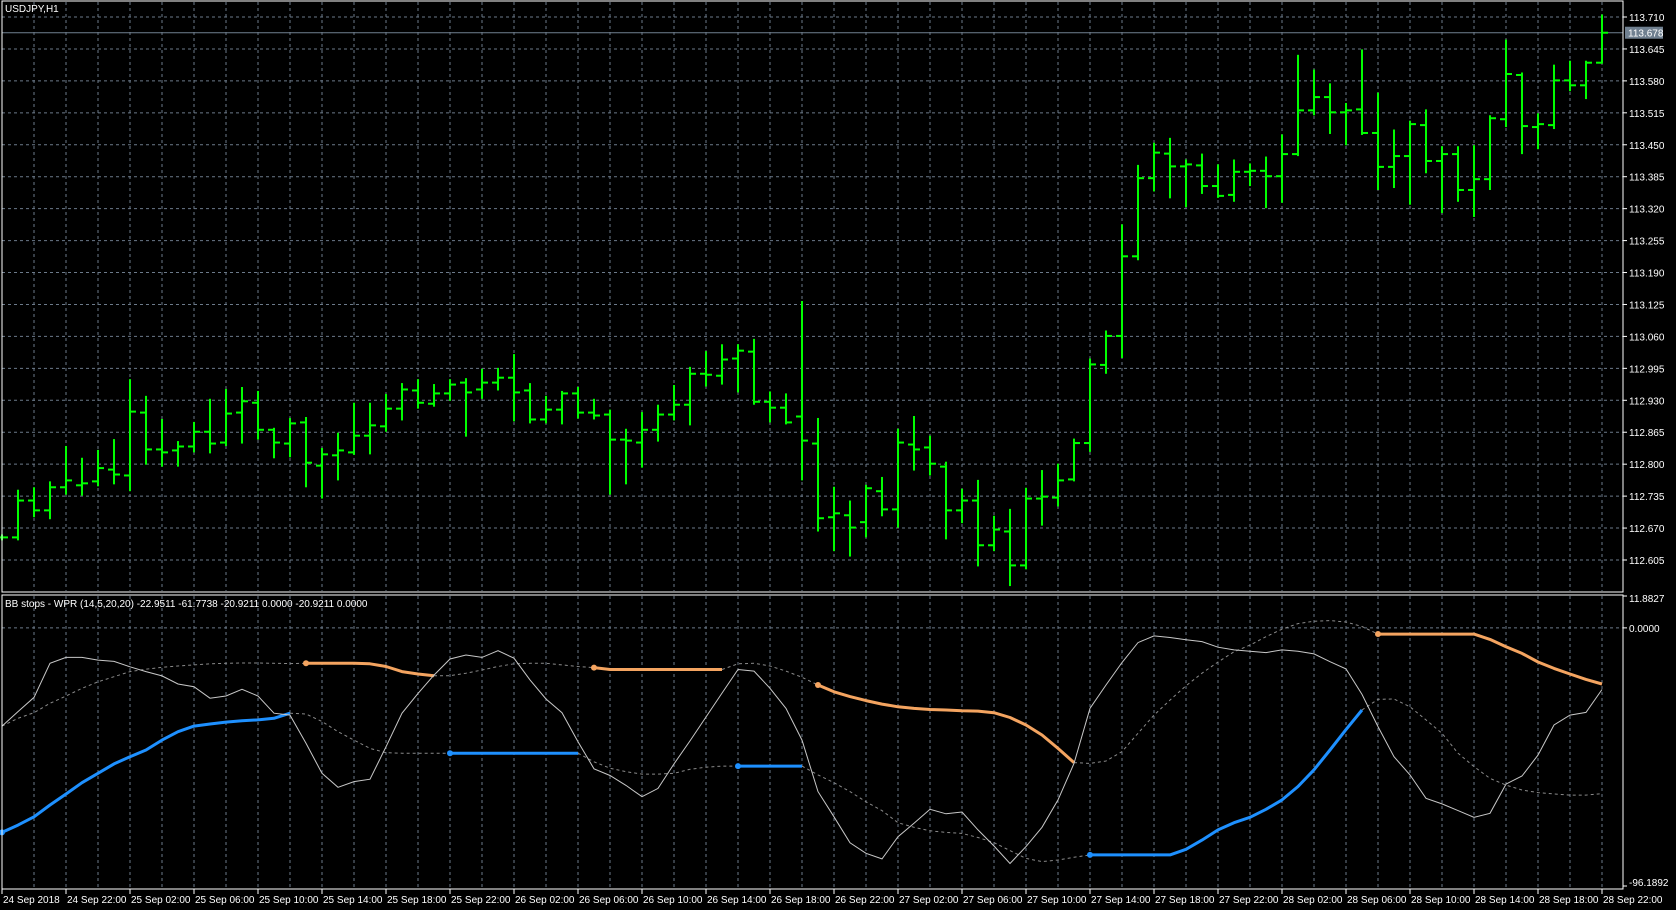  What do you see at coordinates (1644, 629) in the screenshot?
I see `indicator-axis-label: 0.0000` at bounding box center [1644, 629].